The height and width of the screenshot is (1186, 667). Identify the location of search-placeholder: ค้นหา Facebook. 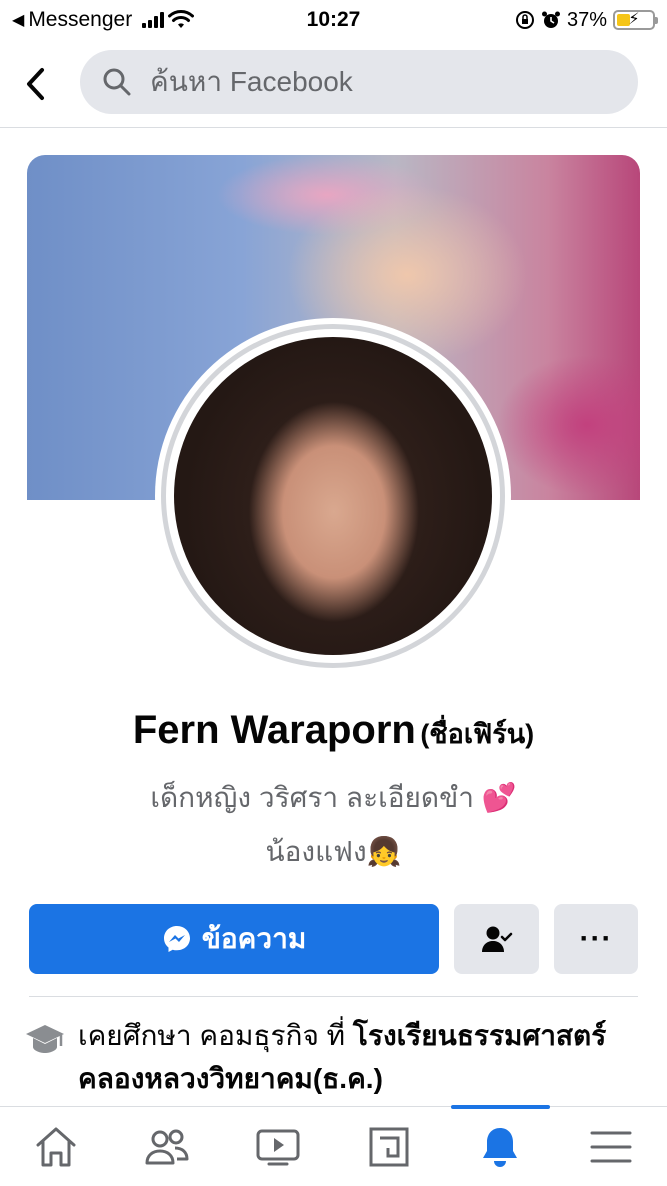
(251, 81).